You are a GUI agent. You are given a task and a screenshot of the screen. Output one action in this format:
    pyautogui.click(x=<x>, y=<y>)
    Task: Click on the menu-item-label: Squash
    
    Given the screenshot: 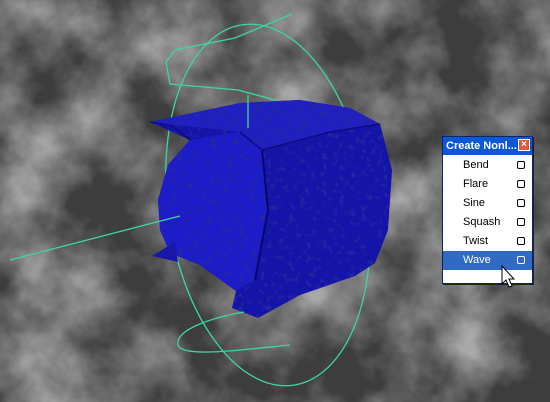 What is the action you would take?
    pyautogui.click(x=482, y=222)
    